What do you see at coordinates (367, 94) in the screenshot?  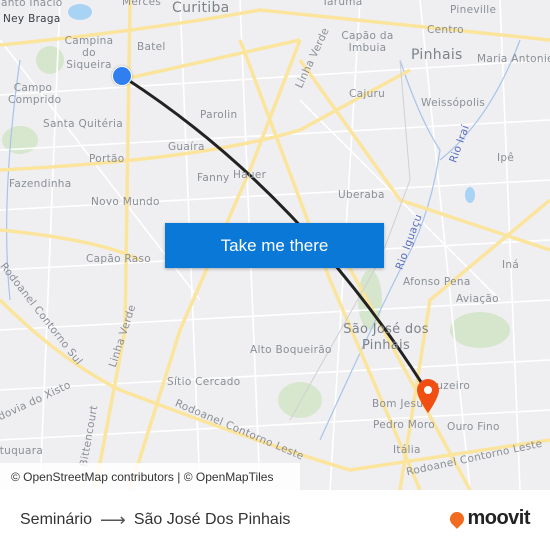 I see `map-label: Cajuru` at bounding box center [367, 94].